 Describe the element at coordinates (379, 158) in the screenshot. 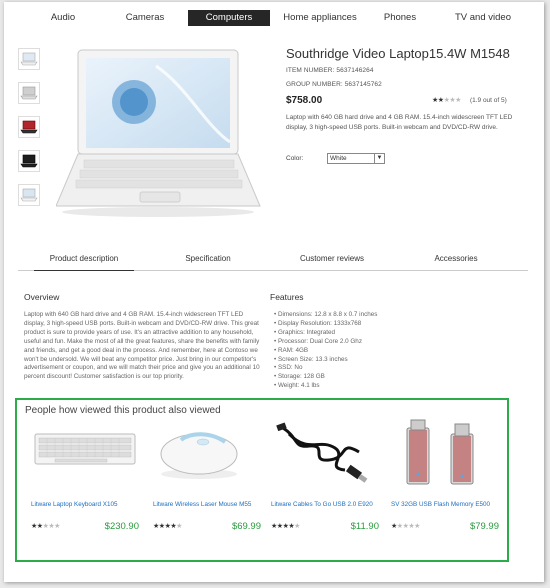

I see `chevron-down-icon: ▼` at that location.